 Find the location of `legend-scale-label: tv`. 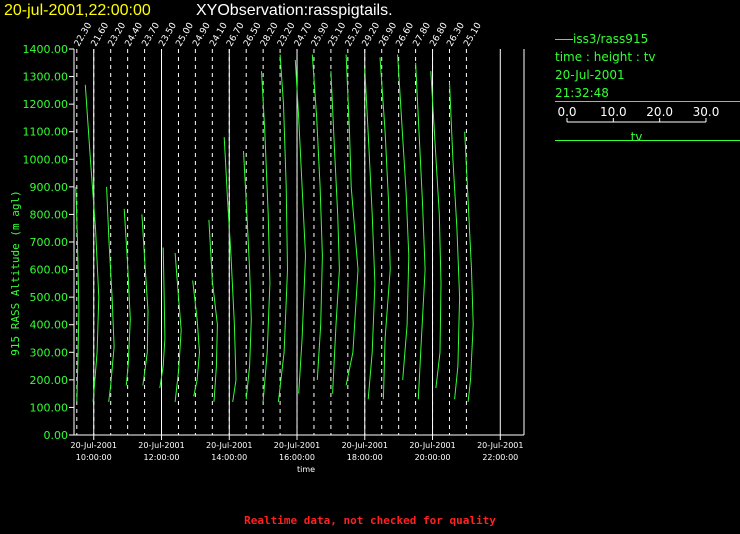

legend-scale-label: tv is located at coordinates (637, 137).